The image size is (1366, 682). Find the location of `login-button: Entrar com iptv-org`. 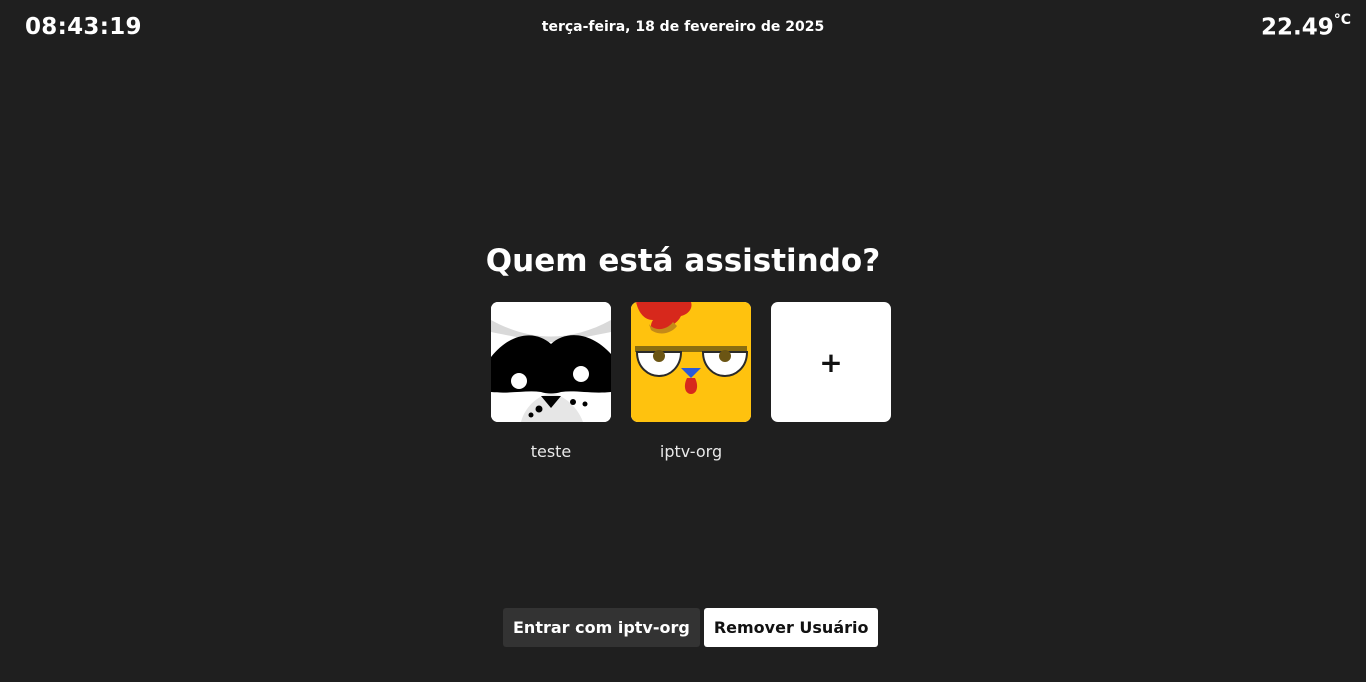

login-button: Entrar com iptv-org is located at coordinates (601, 627).